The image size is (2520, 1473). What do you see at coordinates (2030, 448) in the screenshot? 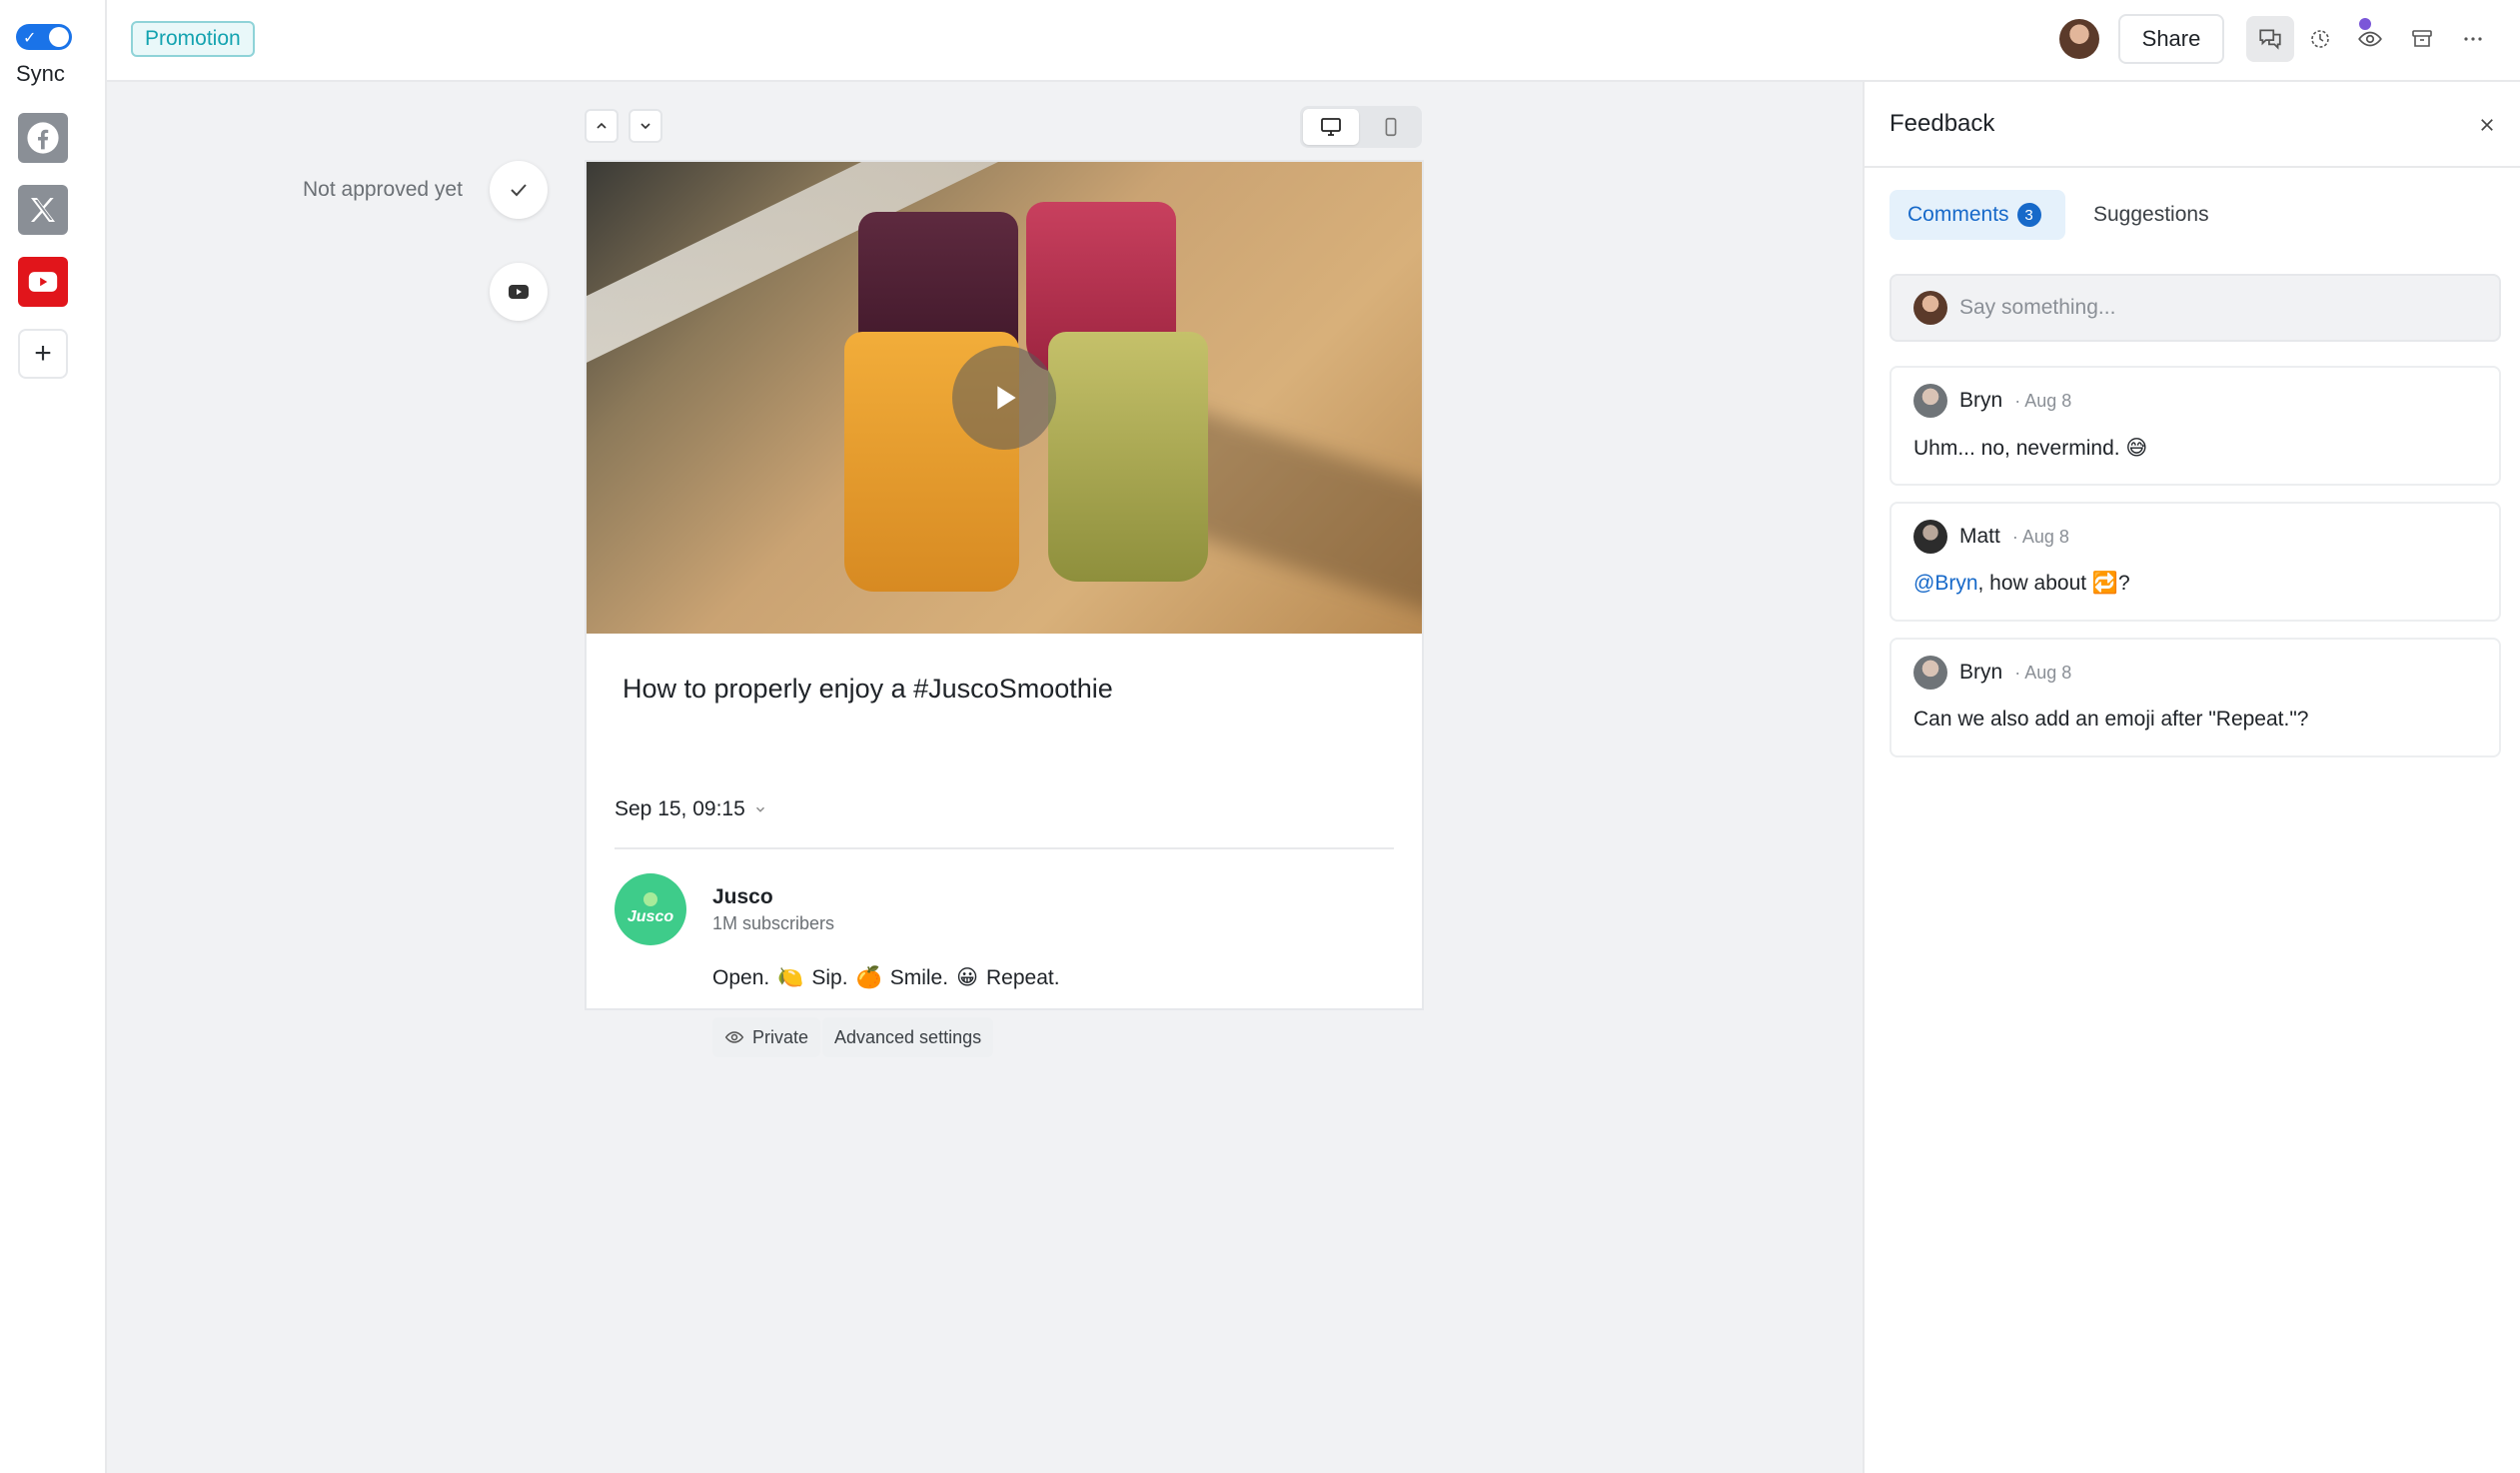
I see `comment-body: Uhm... no, nevermind. 😅` at bounding box center [2030, 448].